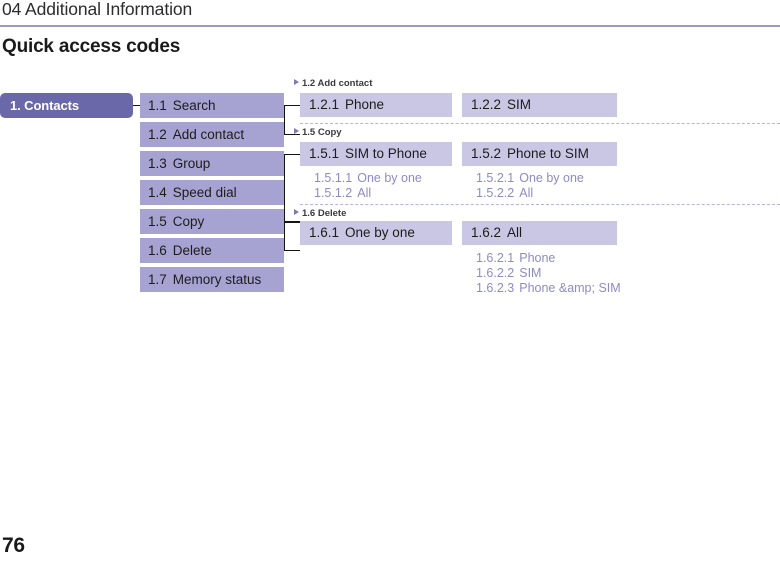  Describe the element at coordinates (13, 545) in the screenshot. I see `page-number: 76` at that location.